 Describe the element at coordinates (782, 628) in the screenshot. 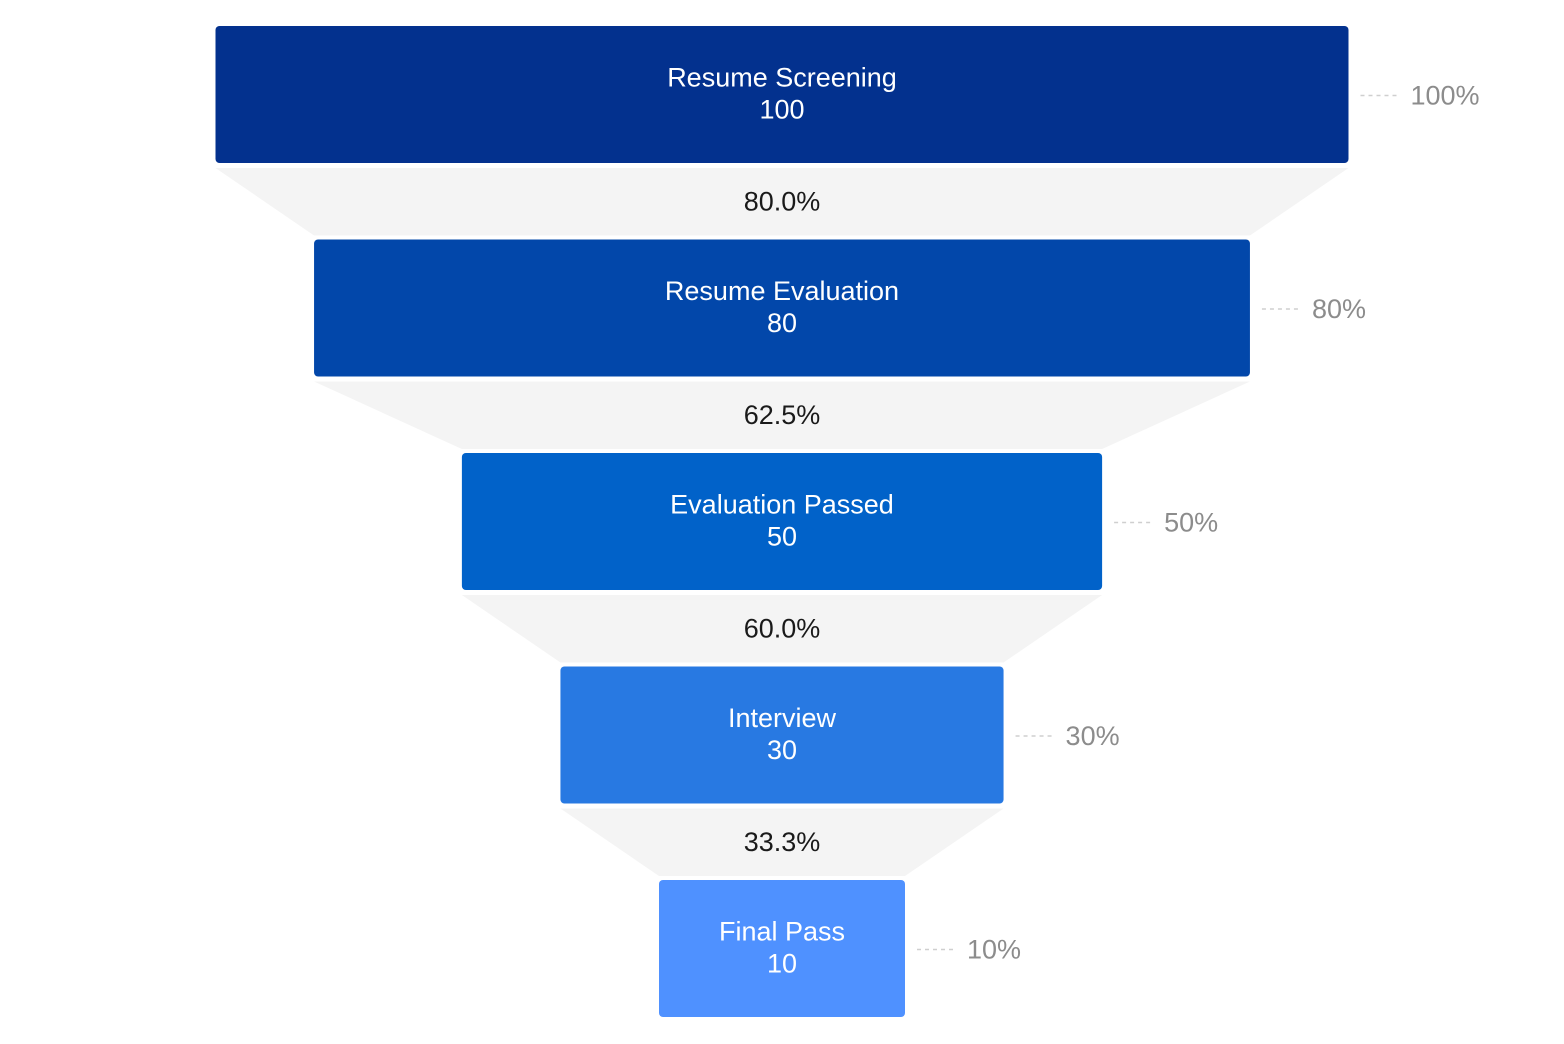

I see `conversion-rate-label: 60.0%` at that location.